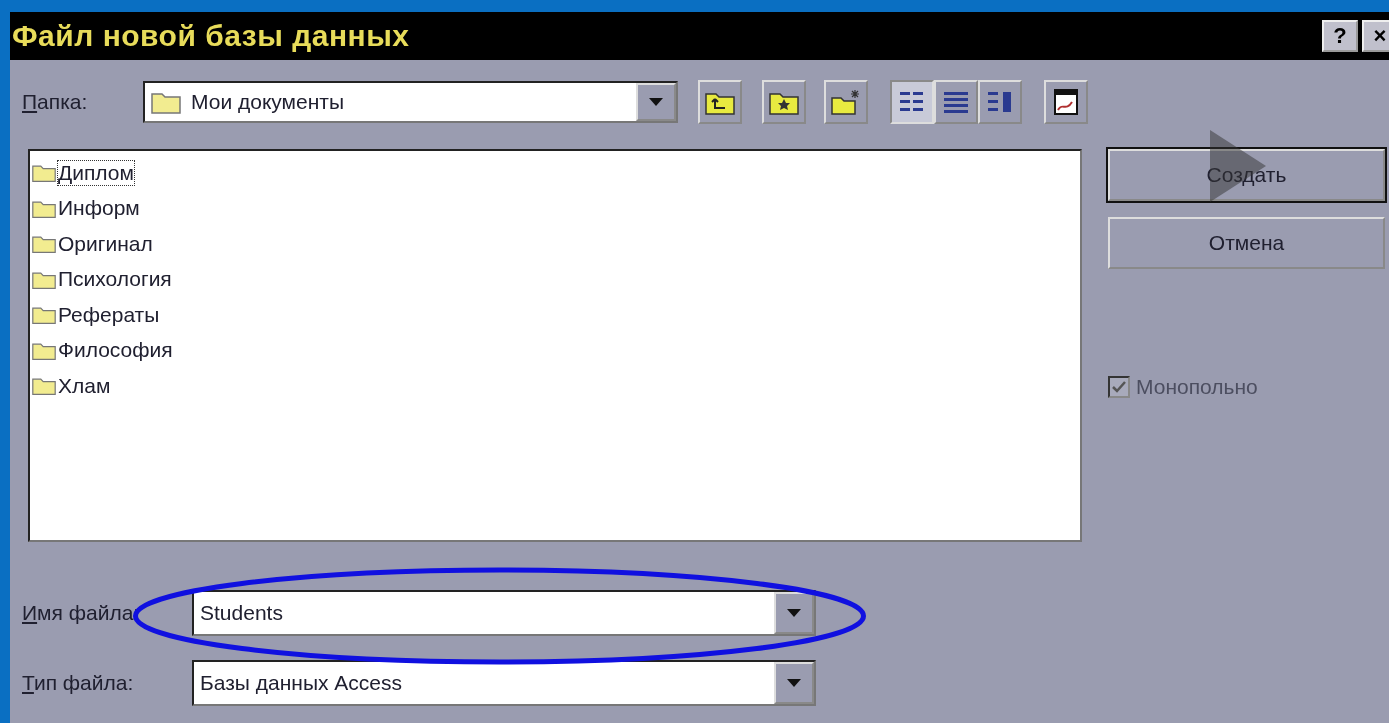 This screenshot has height=723, width=1389. I want to click on folder-item: Психология, so click(115, 279).